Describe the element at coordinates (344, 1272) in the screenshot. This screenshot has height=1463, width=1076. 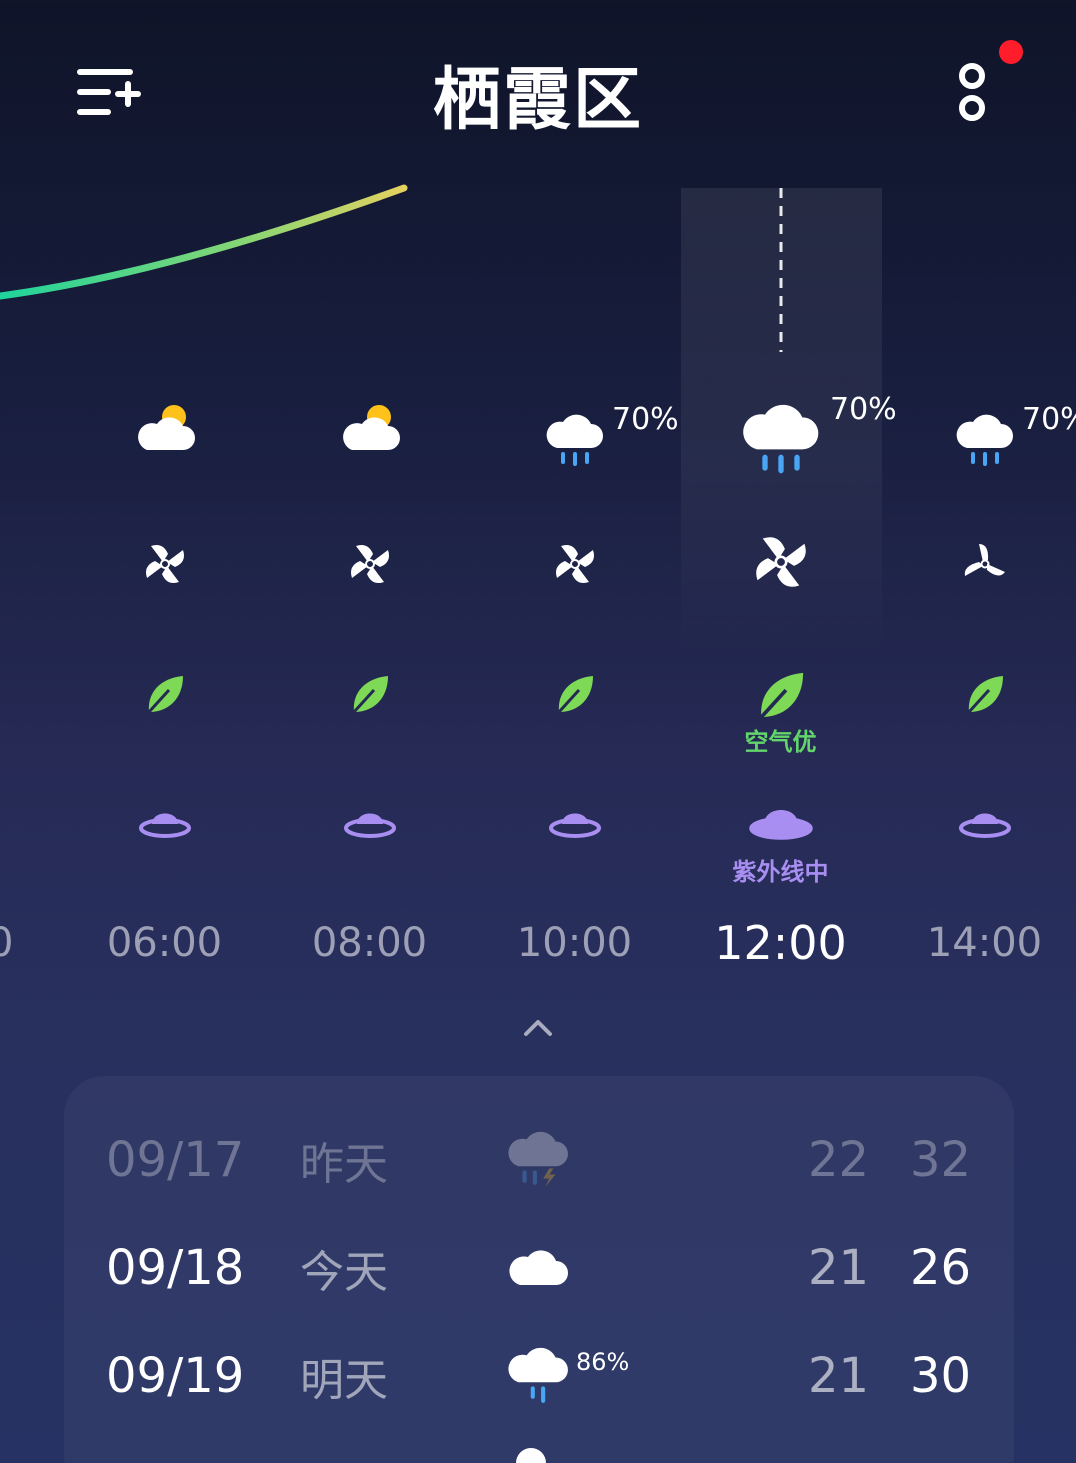
I see `day-name: 今天` at that location.